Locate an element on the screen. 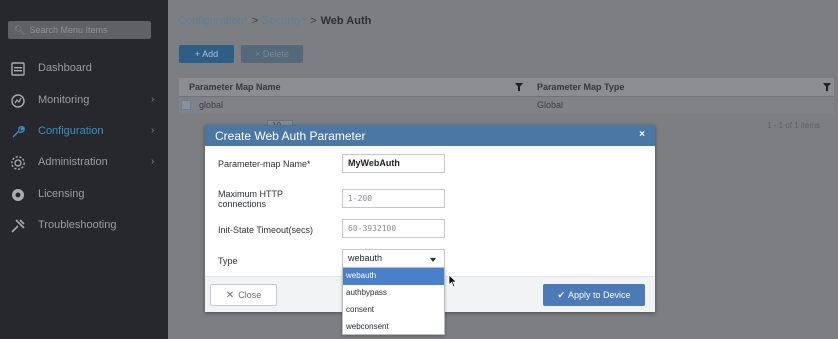  apply-to-device-button: ✔ Apply to Device is located at coordinates (594, 295).